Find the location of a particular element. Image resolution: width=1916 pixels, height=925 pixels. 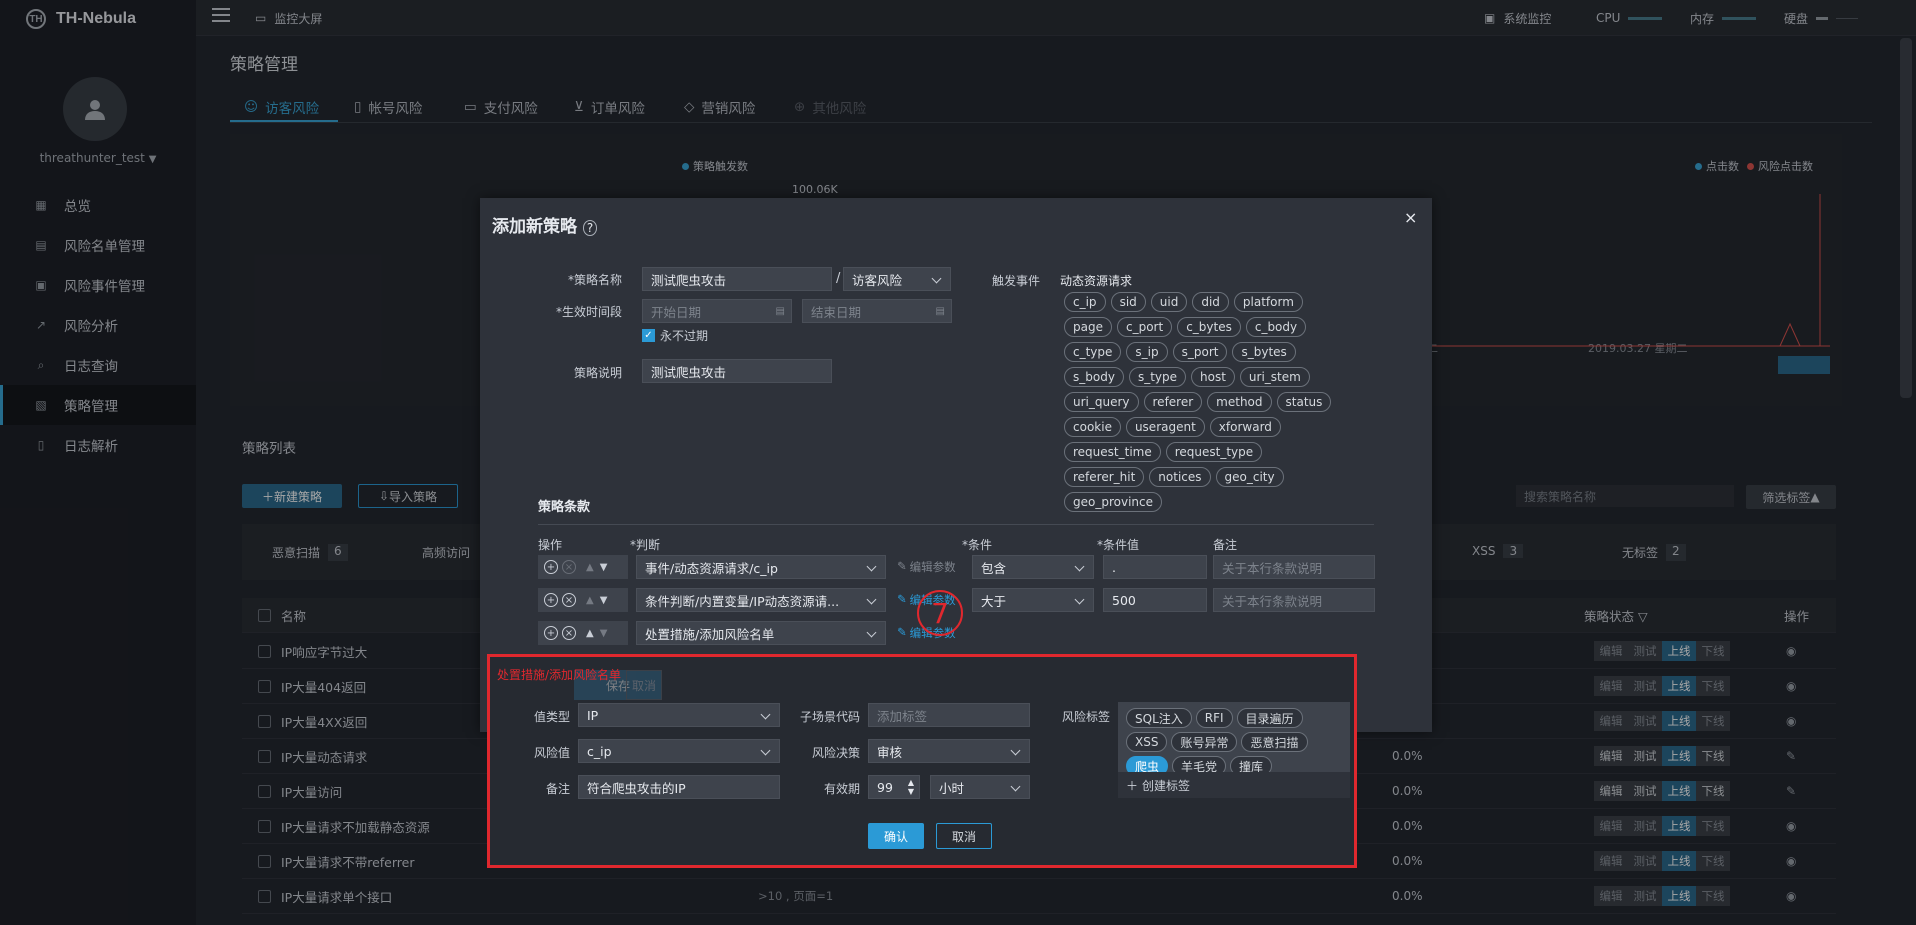

field-chip: request_time is located at coordinates (1112, 452).